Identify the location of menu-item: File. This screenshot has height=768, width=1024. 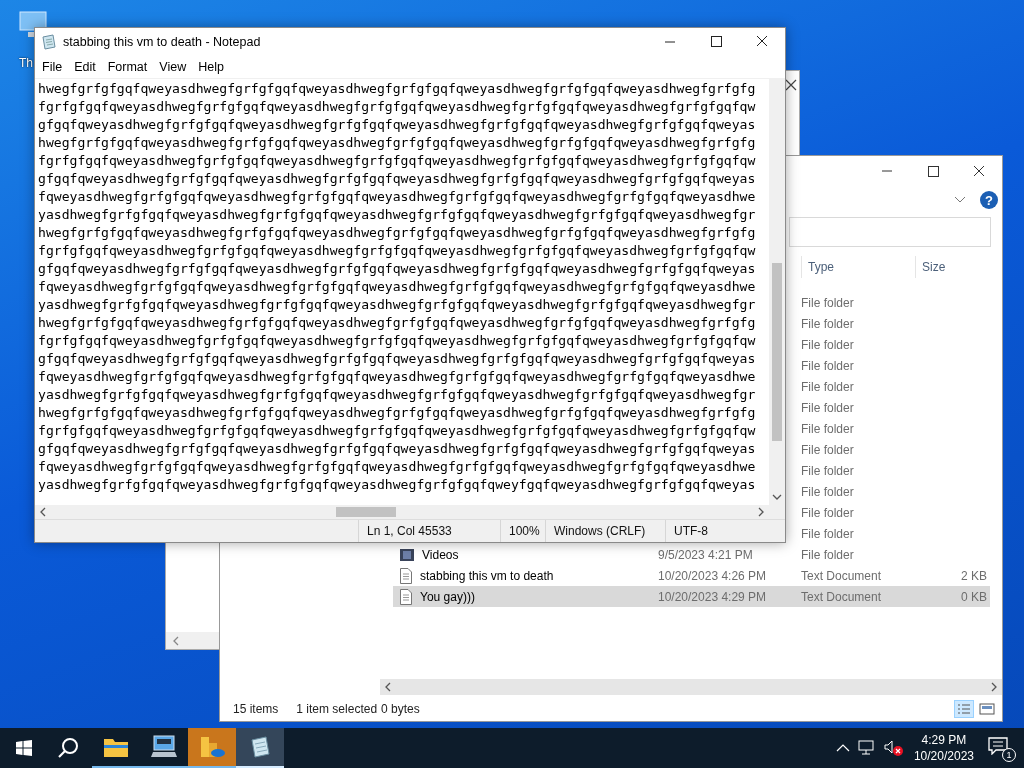
(52, 66).